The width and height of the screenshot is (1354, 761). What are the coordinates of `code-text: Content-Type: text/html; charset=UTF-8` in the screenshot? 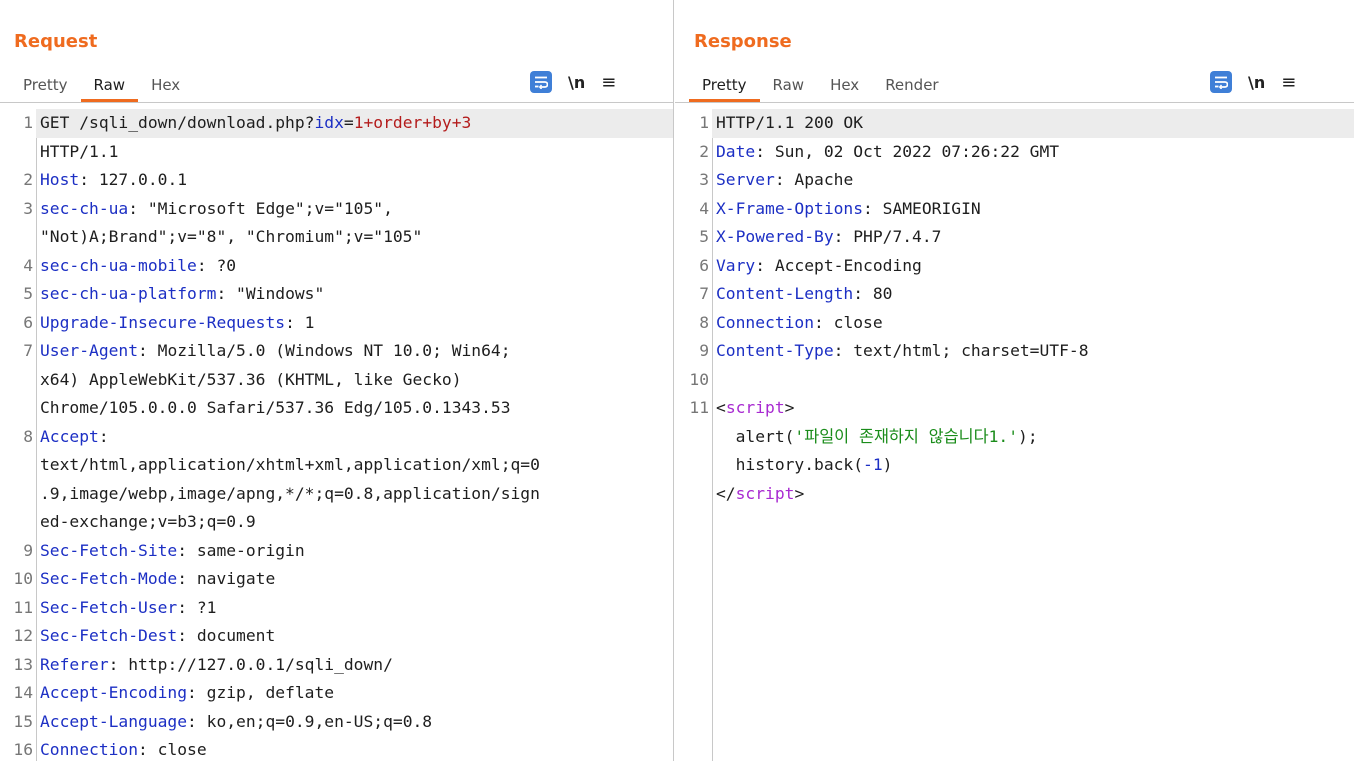 It's located at (902, 350).